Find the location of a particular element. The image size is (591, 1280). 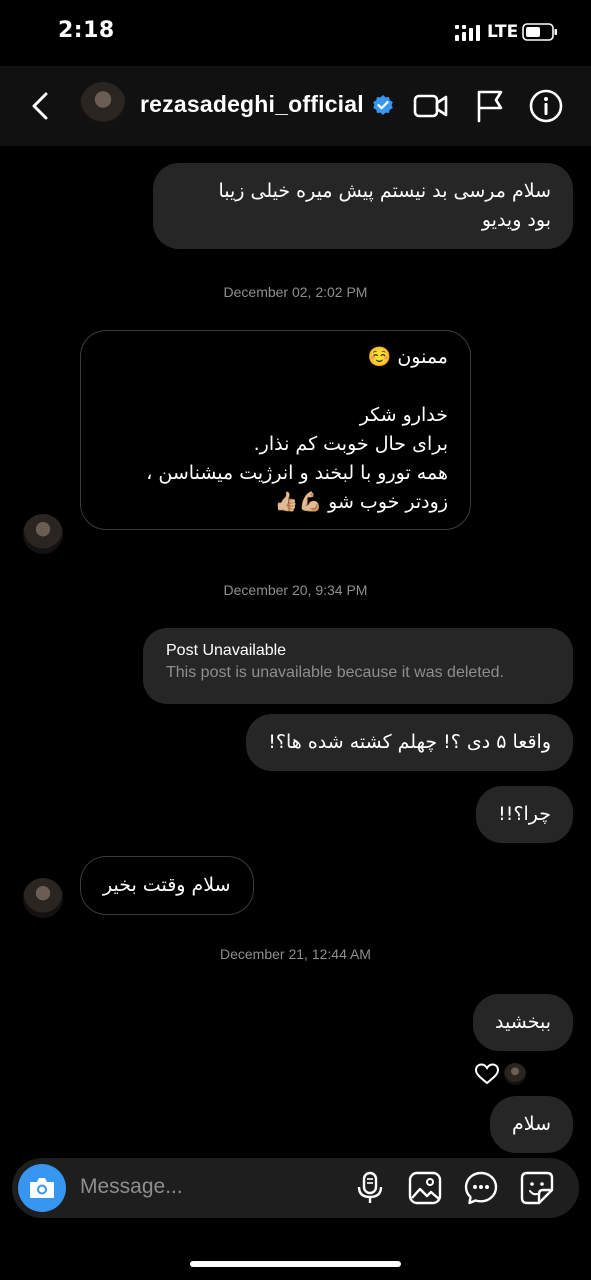

camera-icon is located at coordinates (42, 1188).